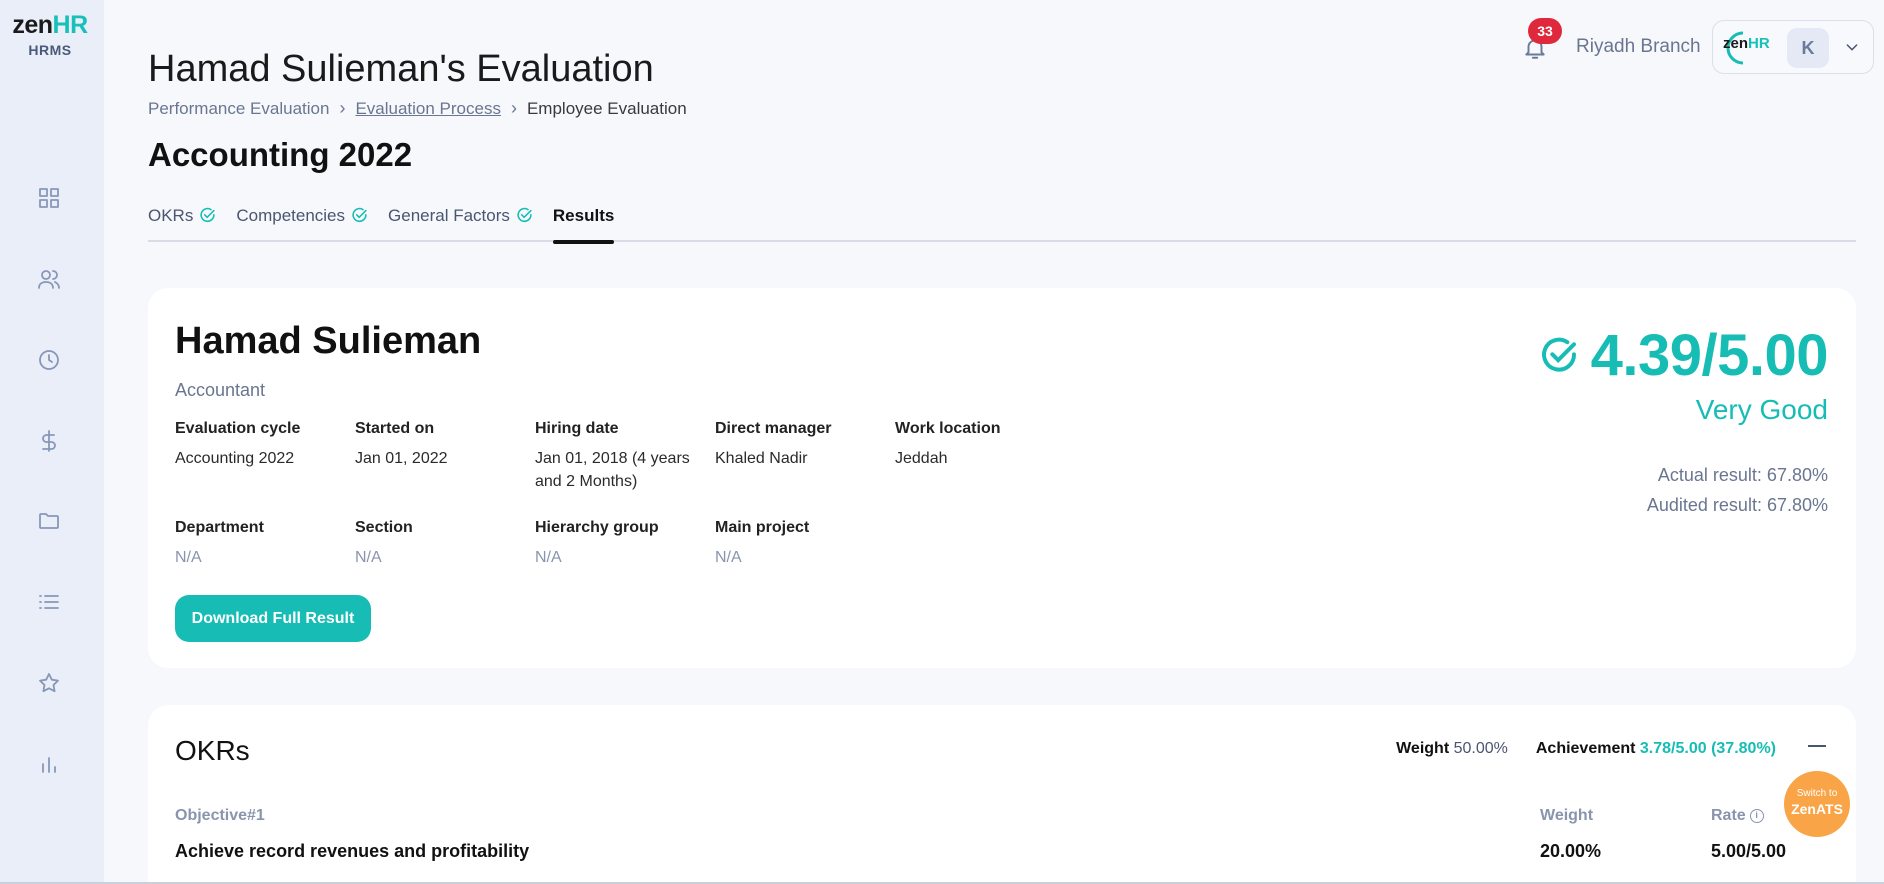 The image size is (1884, 884). What do you see at coordinates (1756, 815) in the screenshot?
I see `info-icon: i` at bounding box center [1756, 815].